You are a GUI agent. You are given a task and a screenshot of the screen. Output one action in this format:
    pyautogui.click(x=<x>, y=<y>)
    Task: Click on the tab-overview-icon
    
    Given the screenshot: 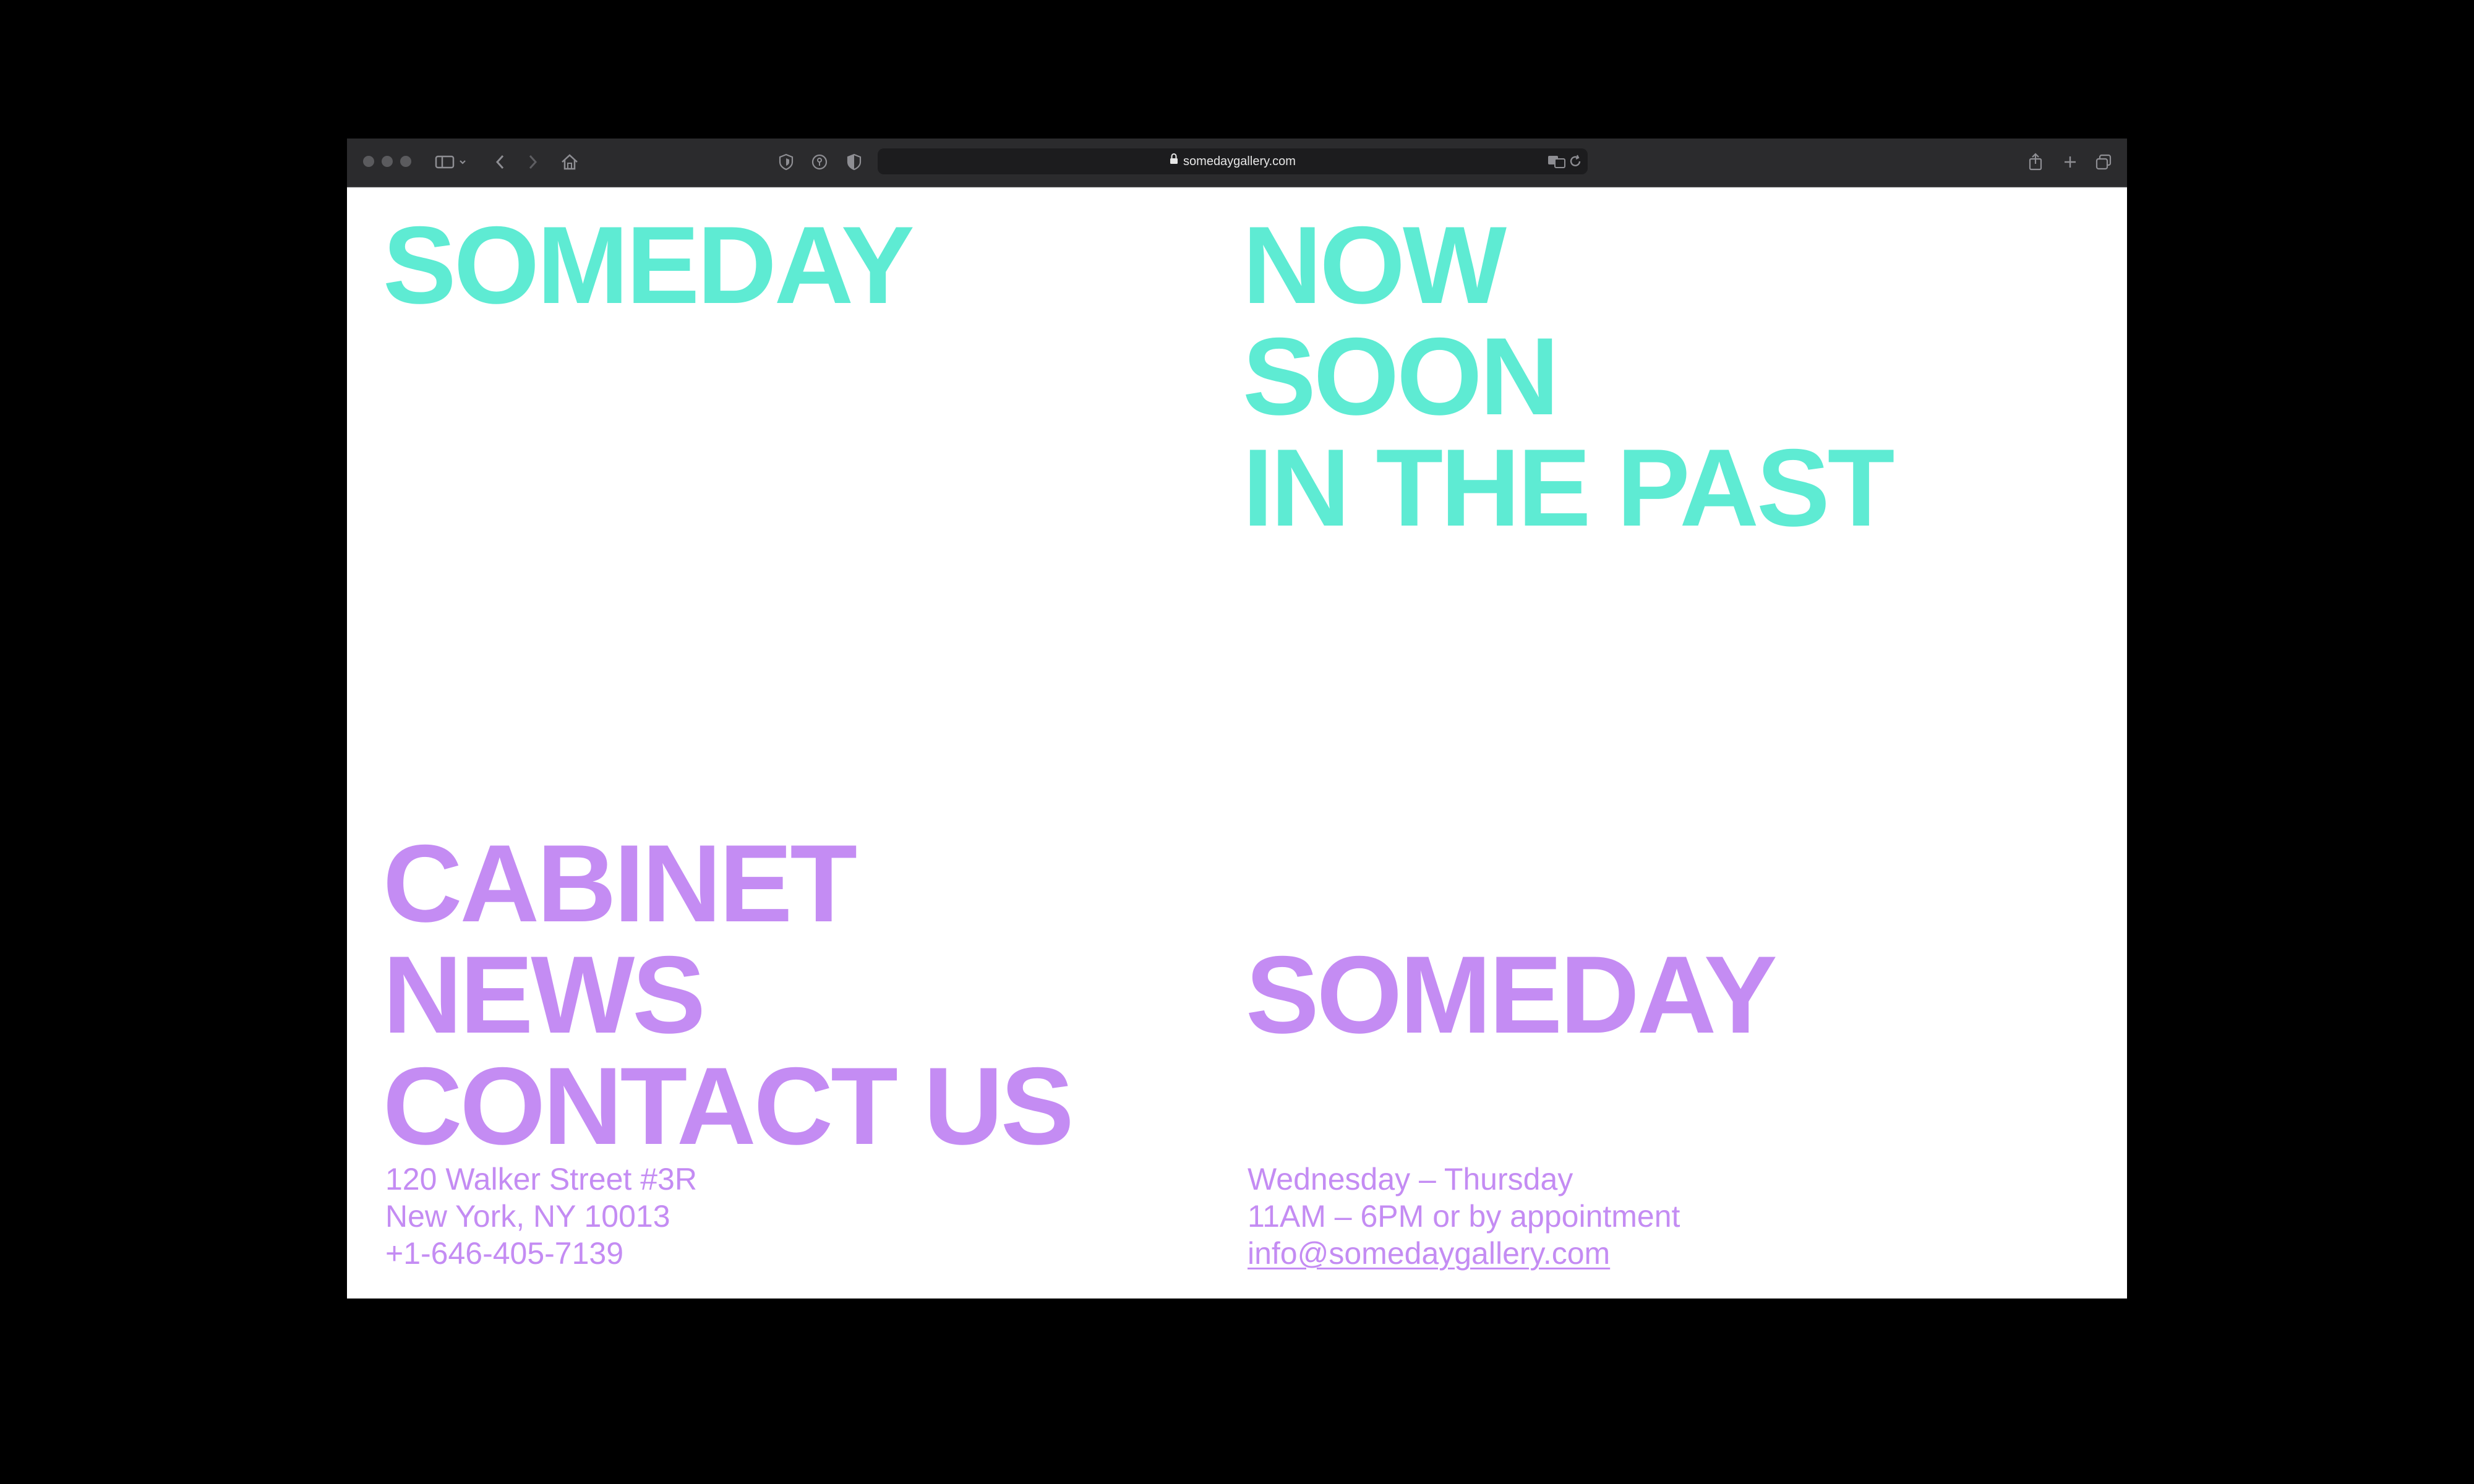 What is the action you would take?
    pyautogui.click(x=2103, y=162)
    